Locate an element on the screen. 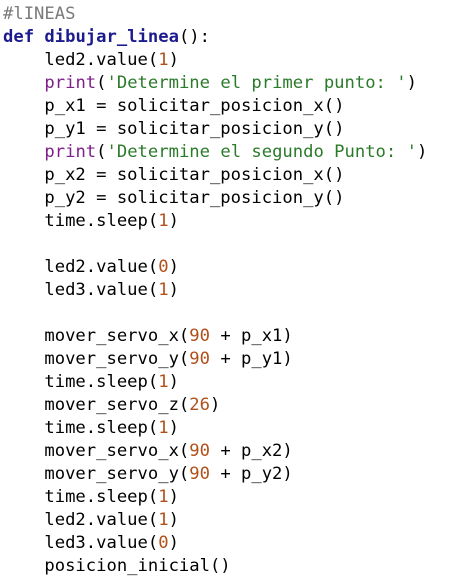 This screenshot has height=587, width=463. code-token-plain: posicion_inicial() is located at coordinates (117, 566).